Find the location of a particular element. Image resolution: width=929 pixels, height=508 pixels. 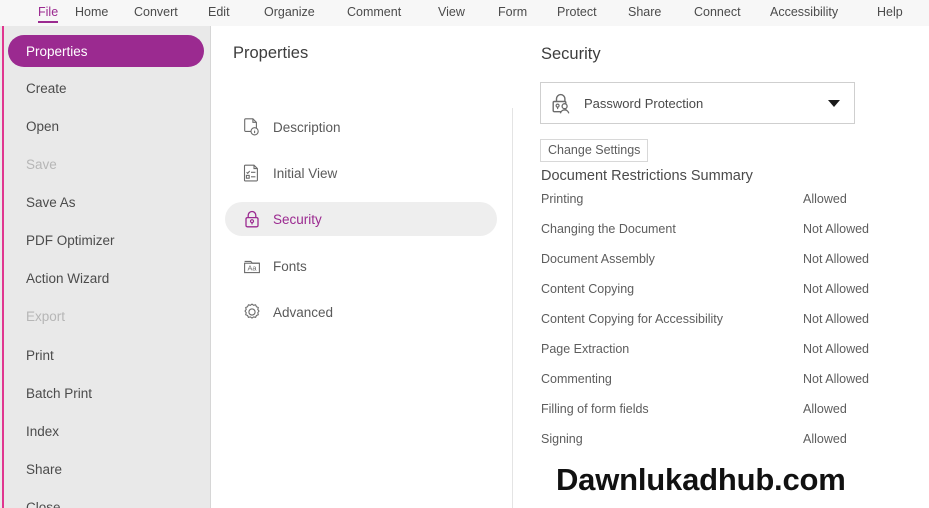

table-row: Content Copying Not Allowed is located at coordinates (721, 297).